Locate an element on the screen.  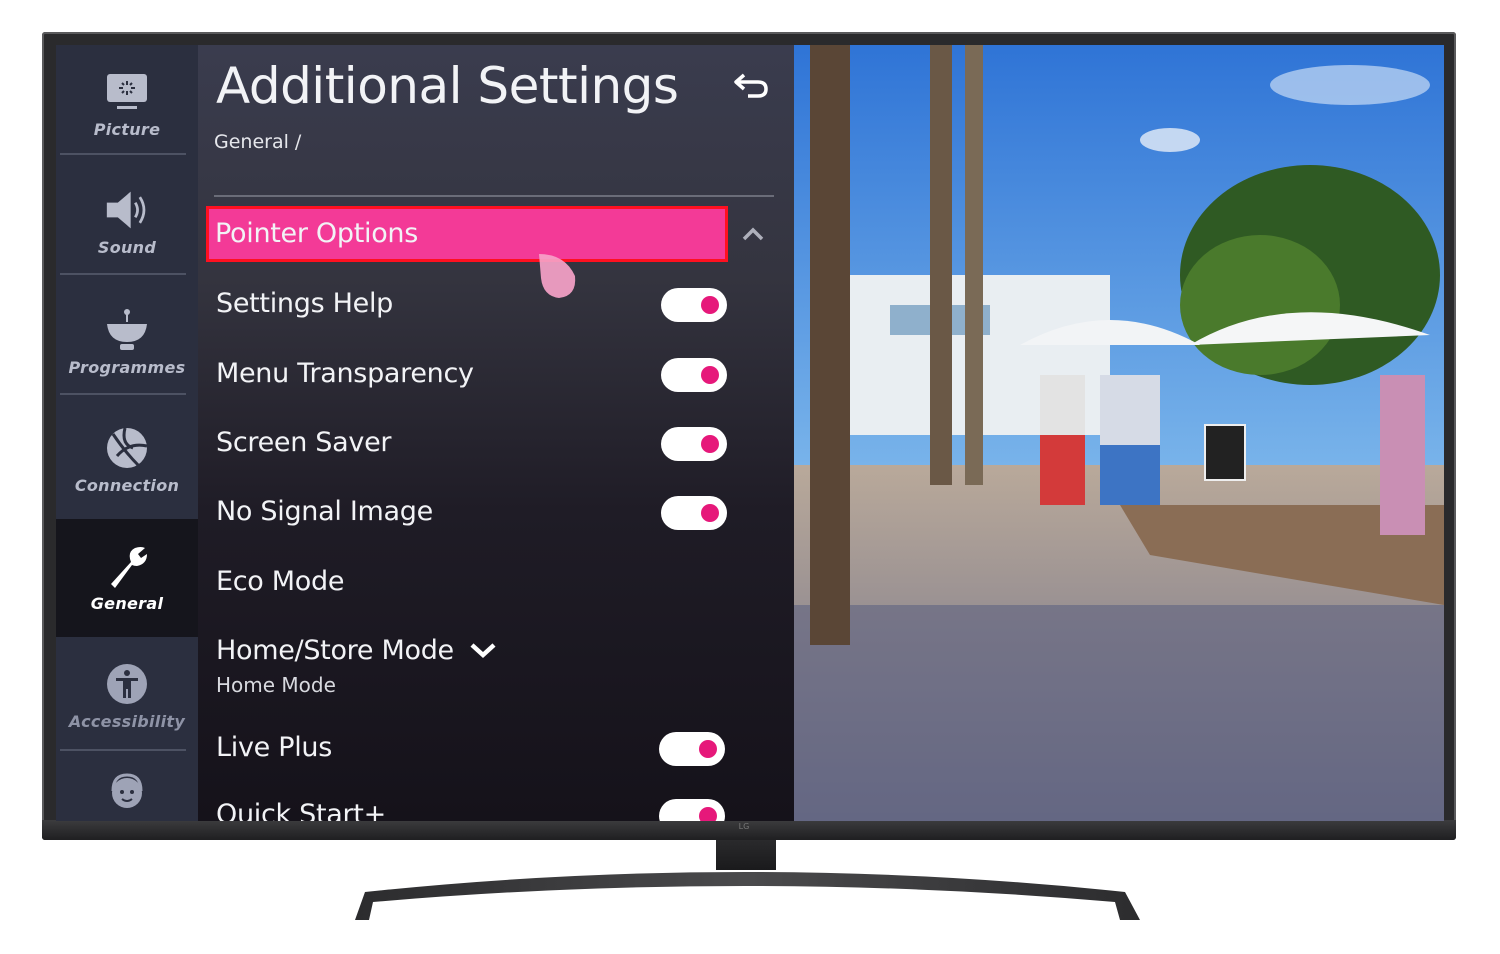
menu-item-label: Home/Store Mode is located at coordinates (335, 650).